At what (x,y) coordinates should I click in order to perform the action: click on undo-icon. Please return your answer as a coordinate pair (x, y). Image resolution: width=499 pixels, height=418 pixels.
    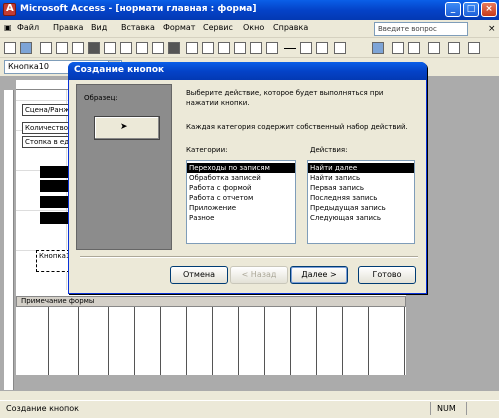
    Looking at the image, I should click on (434, 48).